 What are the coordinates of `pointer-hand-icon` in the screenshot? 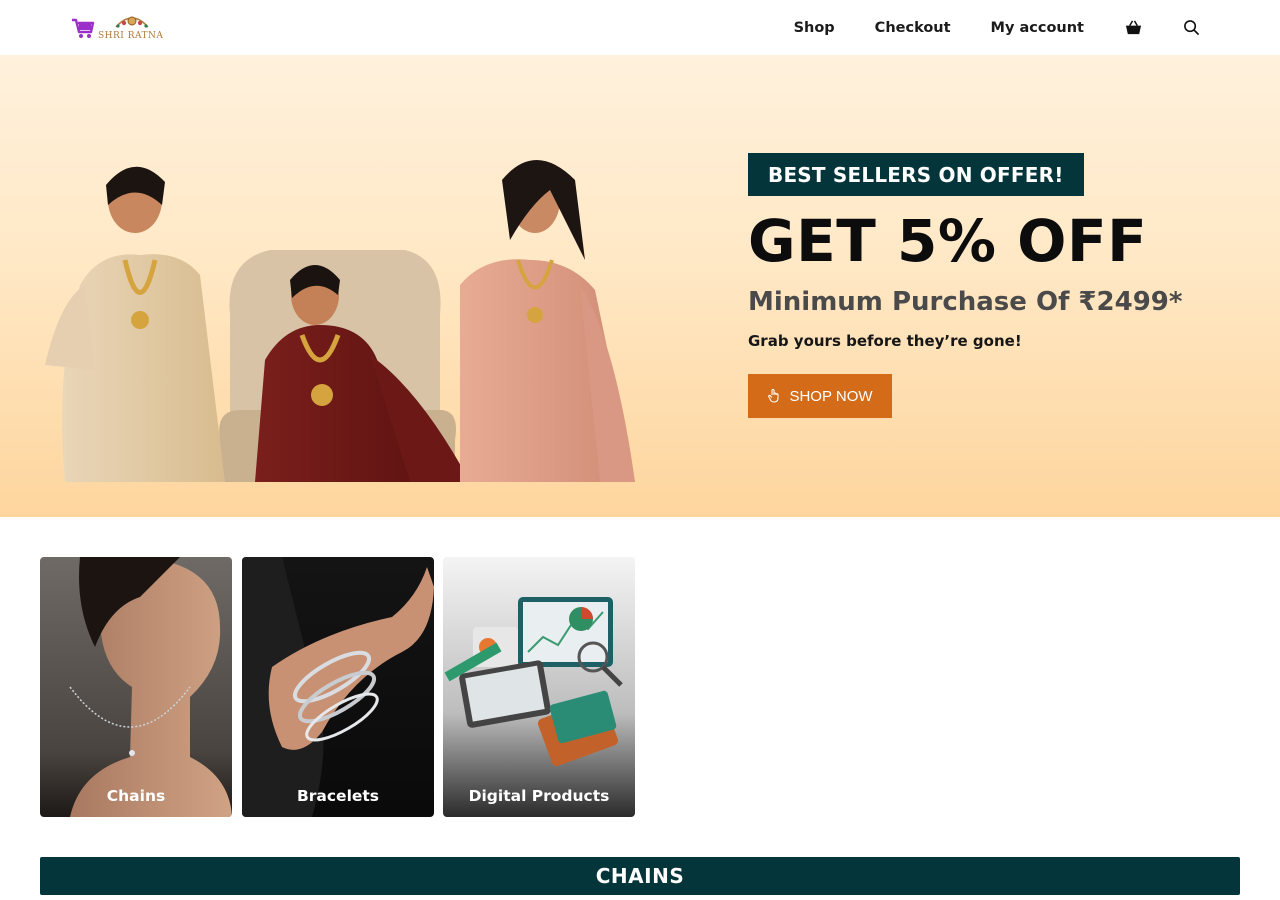 It's located at (774, 396).